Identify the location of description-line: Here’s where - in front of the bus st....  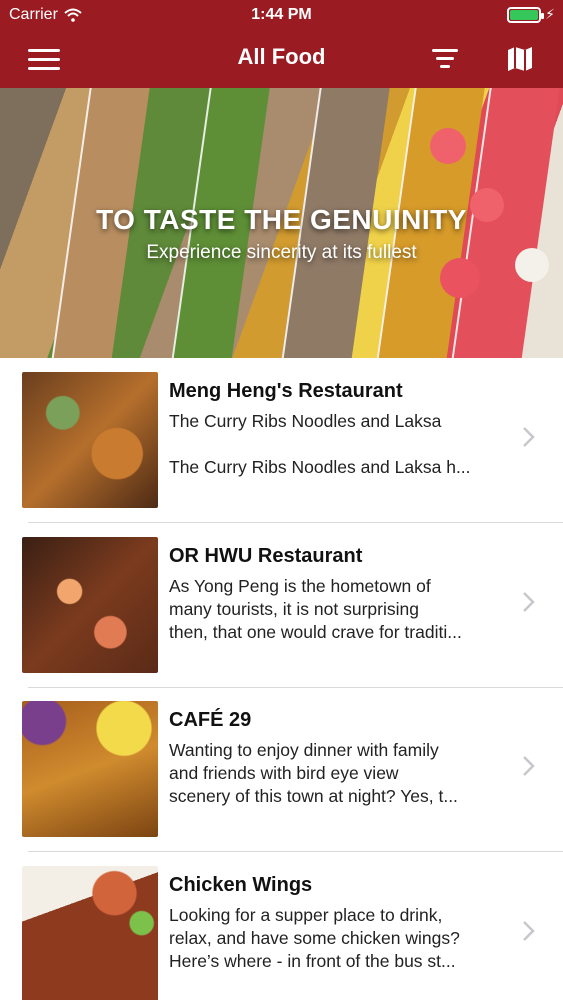
(312, 961).